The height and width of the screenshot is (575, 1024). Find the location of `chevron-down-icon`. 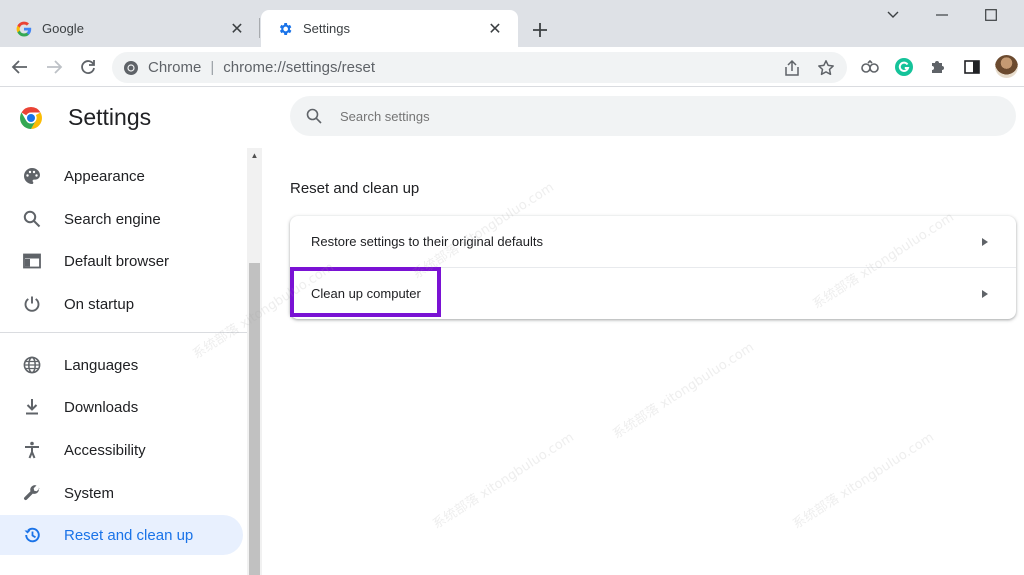

chevron-down-icon is located at coordinates (893, 15).